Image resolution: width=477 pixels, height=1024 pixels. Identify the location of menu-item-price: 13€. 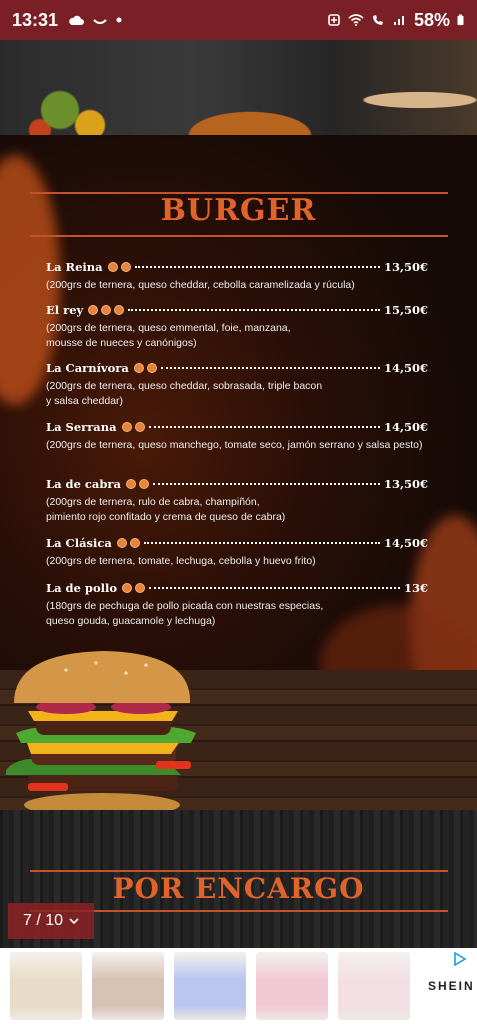
(415, 588).